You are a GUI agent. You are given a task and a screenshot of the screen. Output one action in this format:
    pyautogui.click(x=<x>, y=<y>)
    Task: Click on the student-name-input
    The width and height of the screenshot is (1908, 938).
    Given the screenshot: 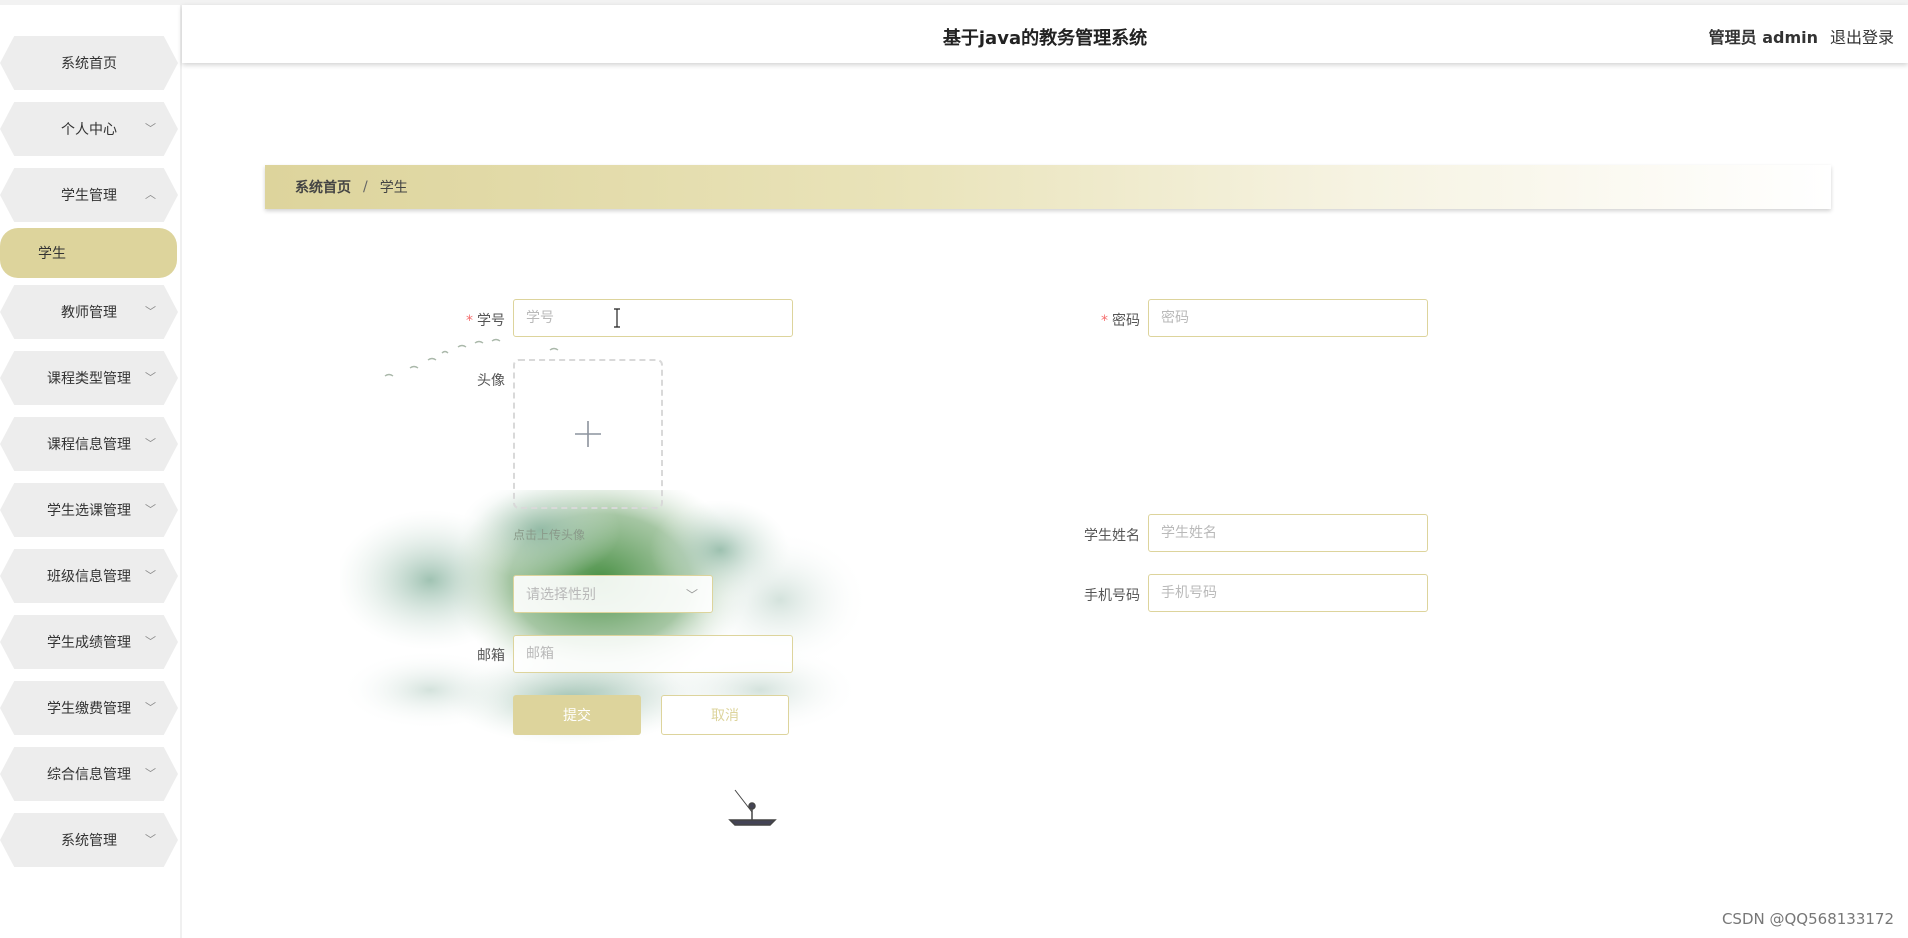 What is the action you would take?
    pyautogui.click(x=1288, y=533)
    